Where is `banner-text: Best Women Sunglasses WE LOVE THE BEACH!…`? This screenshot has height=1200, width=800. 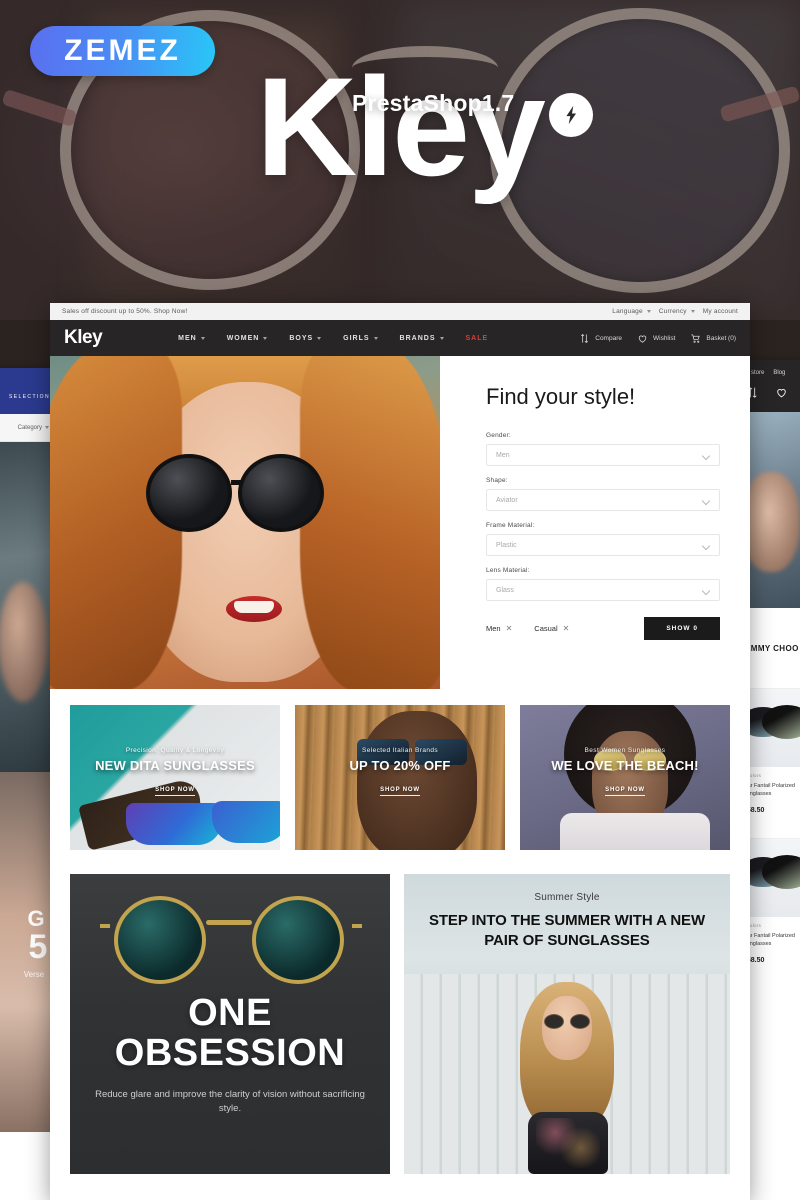
banner-text: Best Women Sunglasses WE LOVE THE BEACH!… is located at coordinates (625, 772).